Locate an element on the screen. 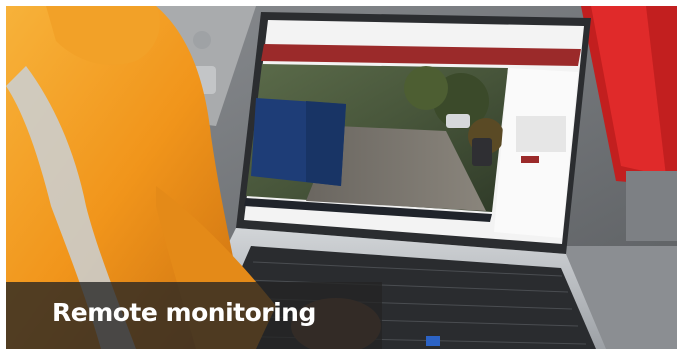 This screenshot has width=683, height=355. caption-title: Remote monitoring is located at coordinates (184, 312).